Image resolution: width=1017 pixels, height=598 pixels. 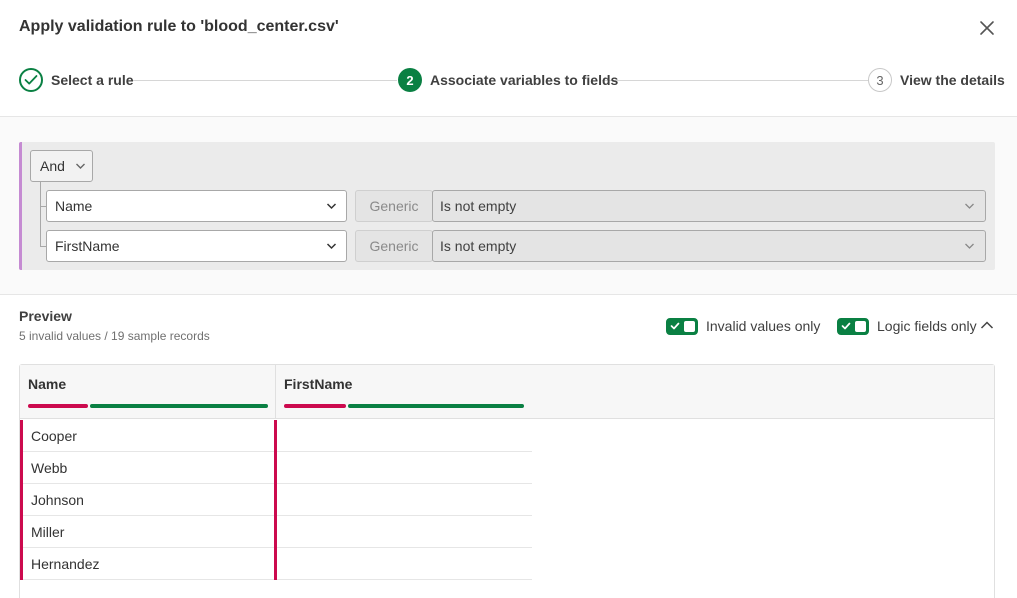 I want to click on close-icon, so click(x=987, y=28).